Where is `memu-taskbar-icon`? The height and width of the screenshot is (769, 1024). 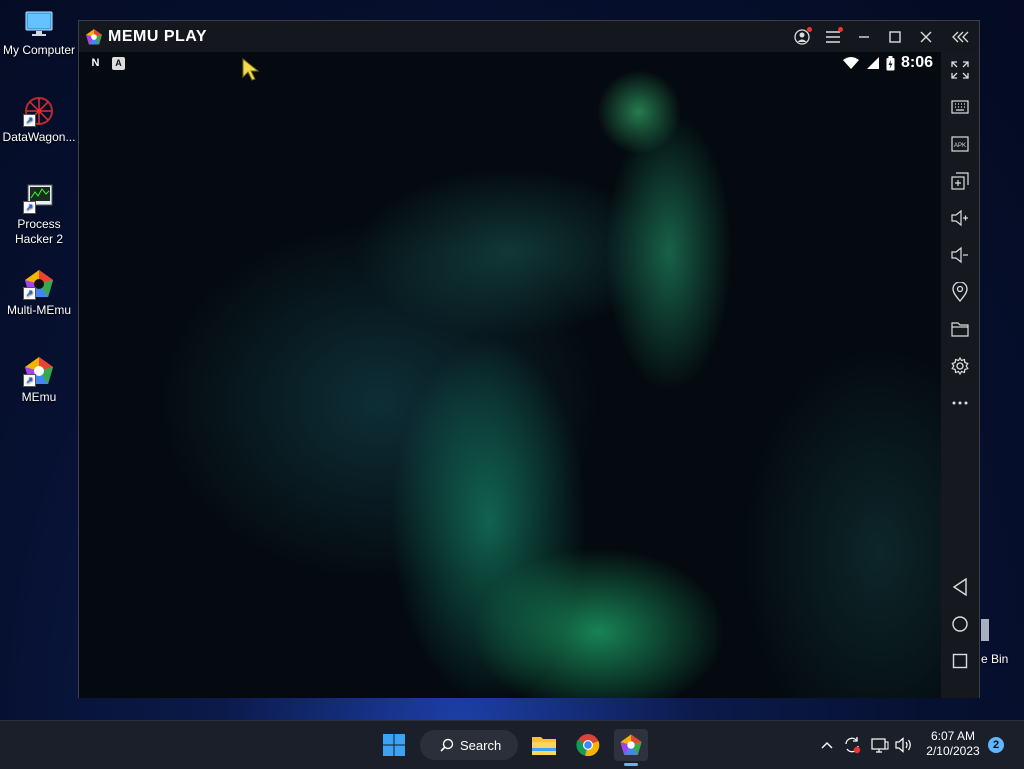
memu-taskbar-icon is located at coordinates (631, 744).